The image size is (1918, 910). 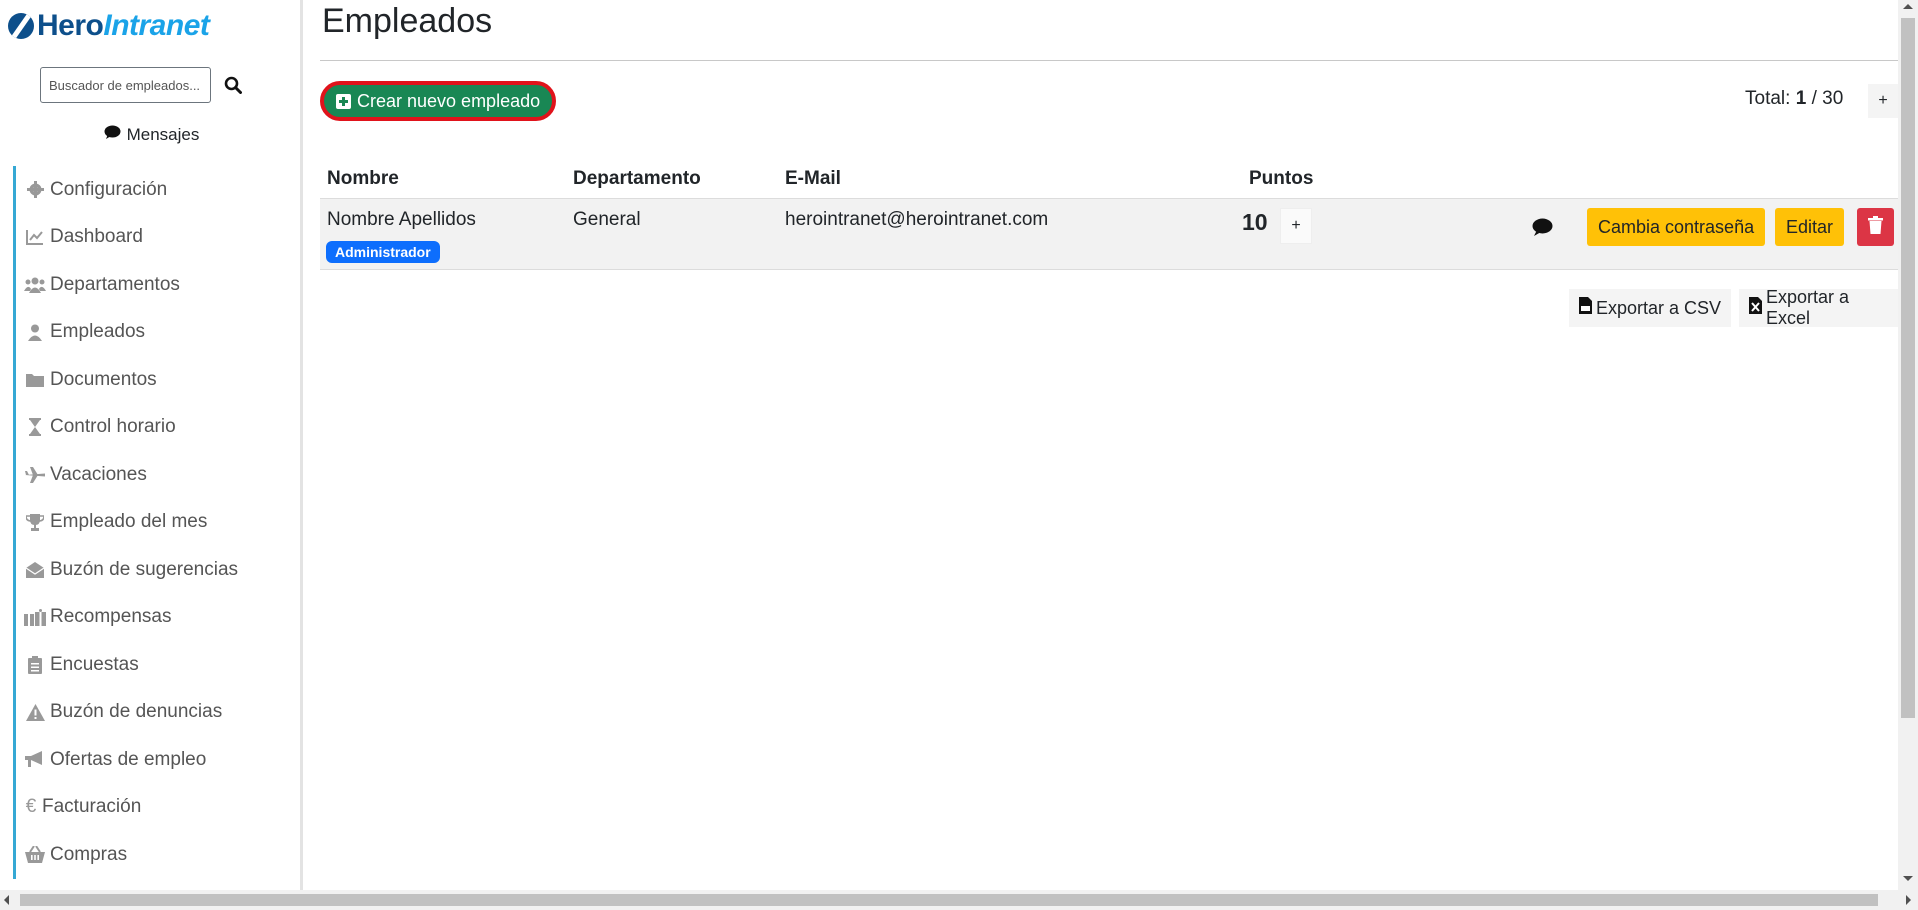 I want to click on employee-total: Total: 1 / 30, so click(x=1794, y=98).